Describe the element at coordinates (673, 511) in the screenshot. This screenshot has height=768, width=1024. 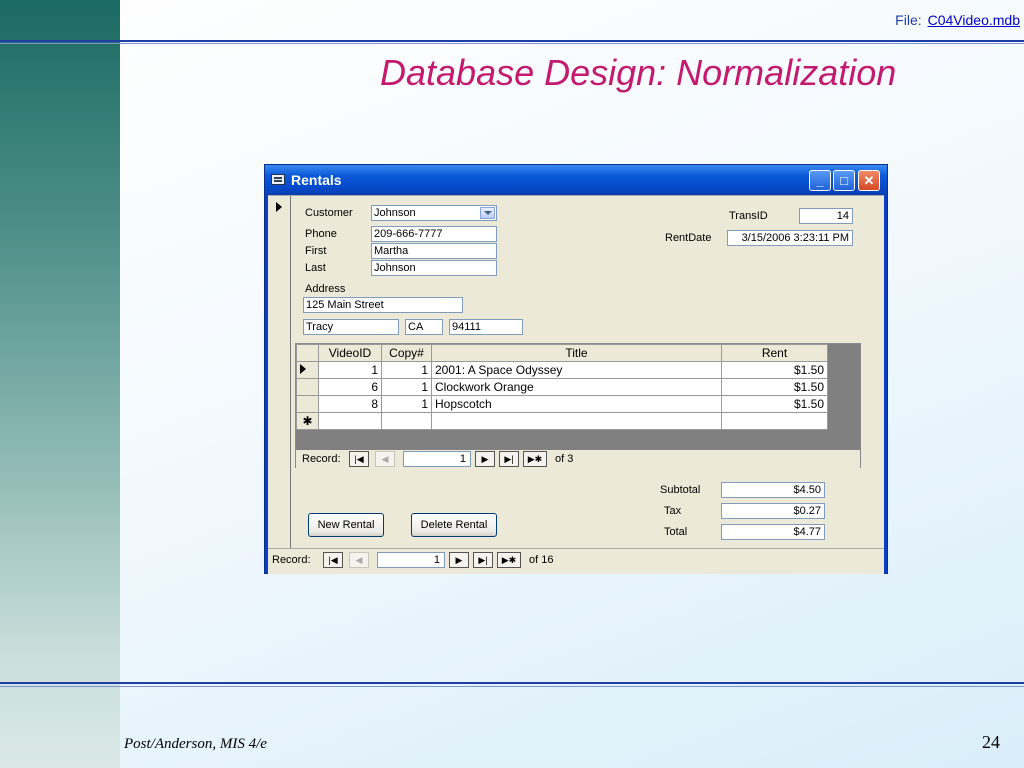
I see `tax-label: Tax` at that location.